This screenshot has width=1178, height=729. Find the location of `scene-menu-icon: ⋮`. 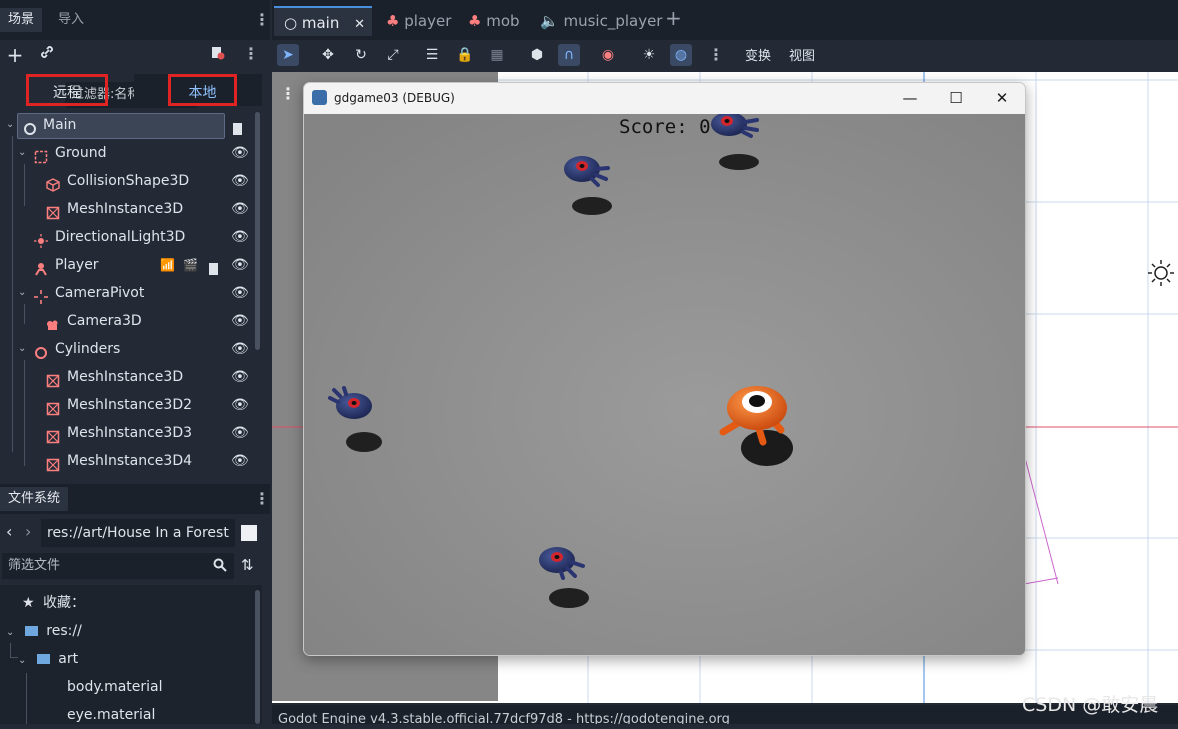

scene-menu-icon: ⋮ is located at coordinates (251, 53).